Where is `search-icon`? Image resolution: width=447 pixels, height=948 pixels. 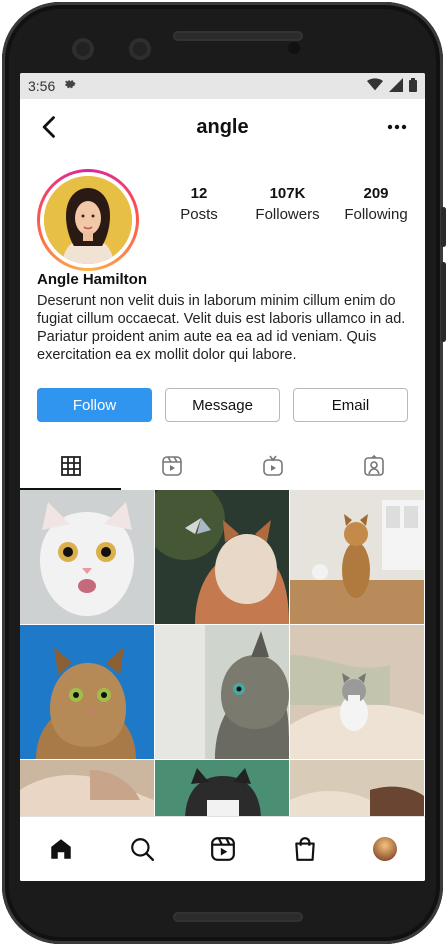 search-icon is located at coordinates (142, 849).